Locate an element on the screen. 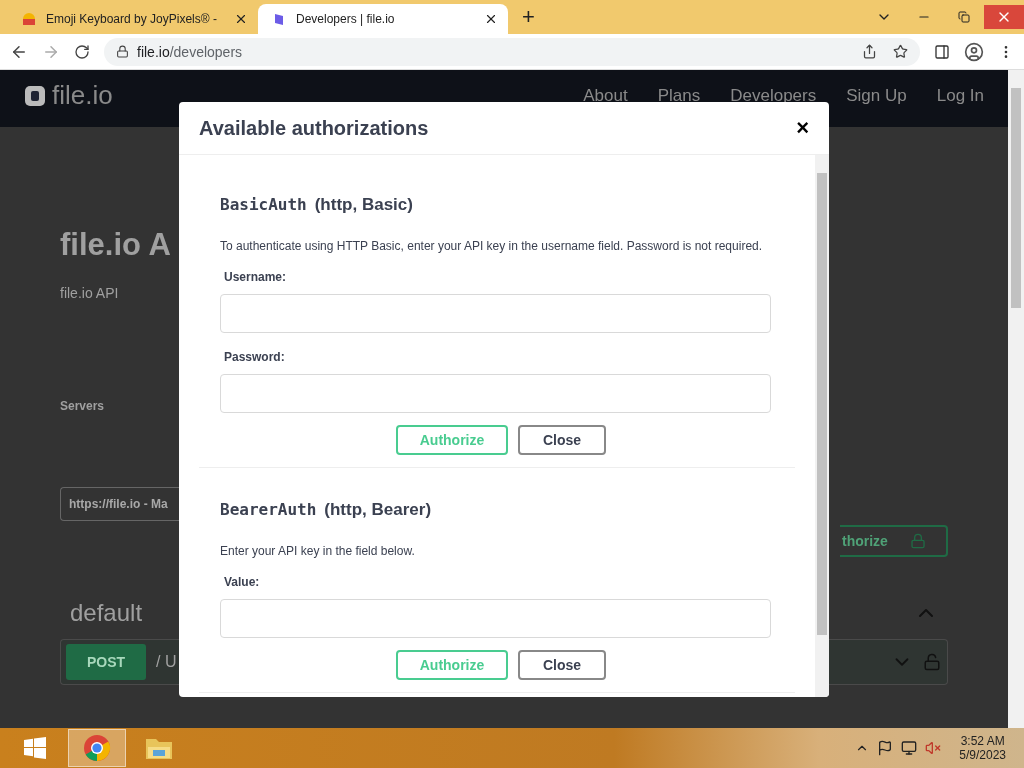 Image resolution: width=1024 pixels, height=768 pixels. operation-row: POST / U is located at coordinates (119, 662).